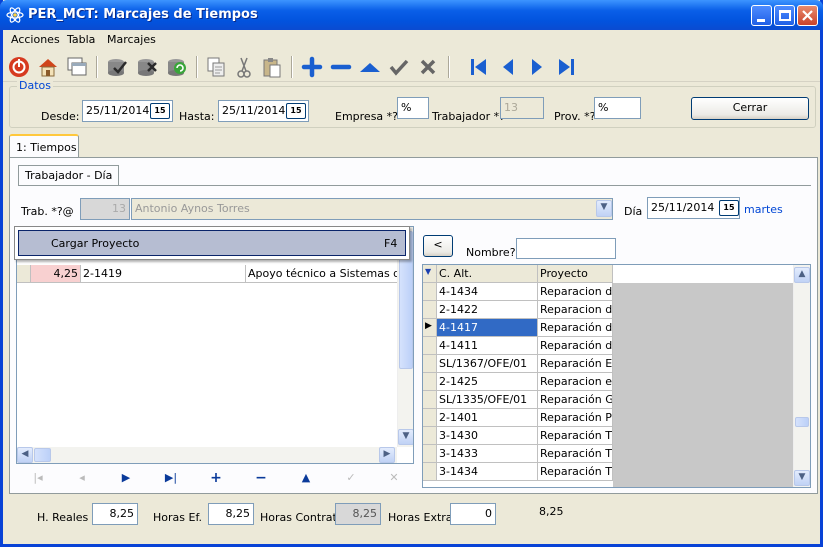 The width and height of the screenshot is (823, 547). What do you see at coordinates (750, 108) in the screenshot?
I see `cerrar-button: Cerrar` at bounding box center [750, 108].